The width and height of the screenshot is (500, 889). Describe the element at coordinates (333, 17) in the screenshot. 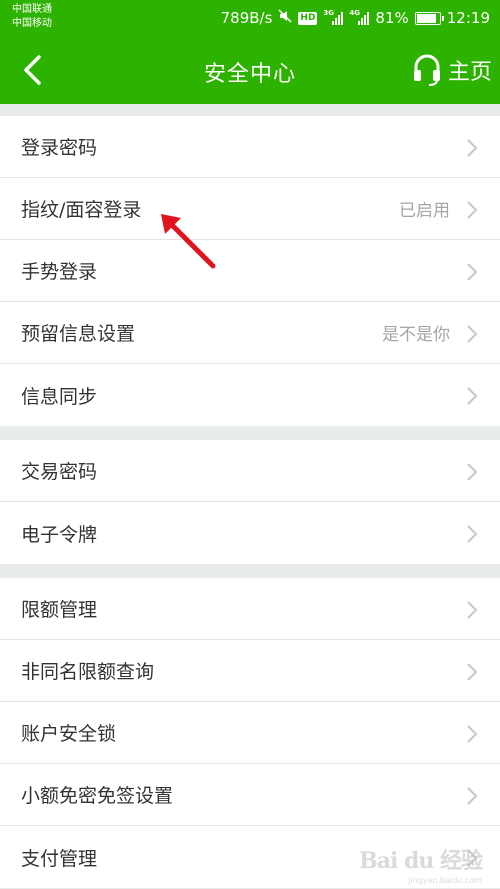

I see `signal-icon-1: 3G` at that location.